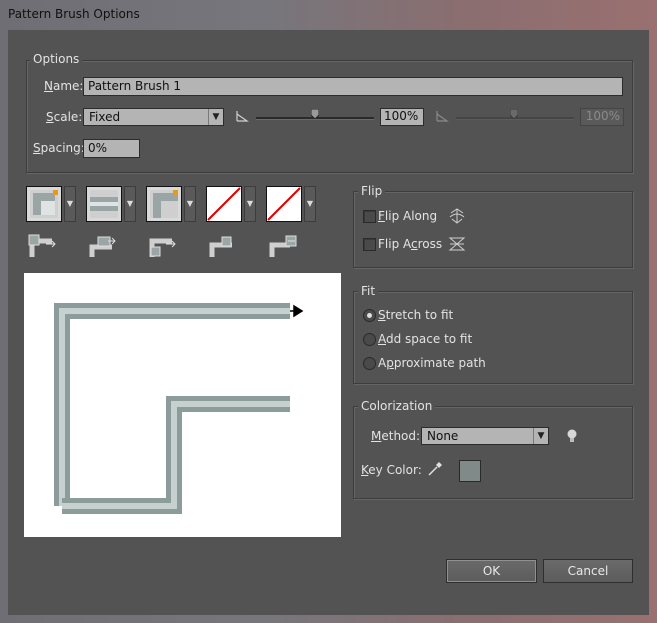 The width and height of the screenshot is (657, 623). I want to click on start-tile-selector: ▼, so click(232, 204).